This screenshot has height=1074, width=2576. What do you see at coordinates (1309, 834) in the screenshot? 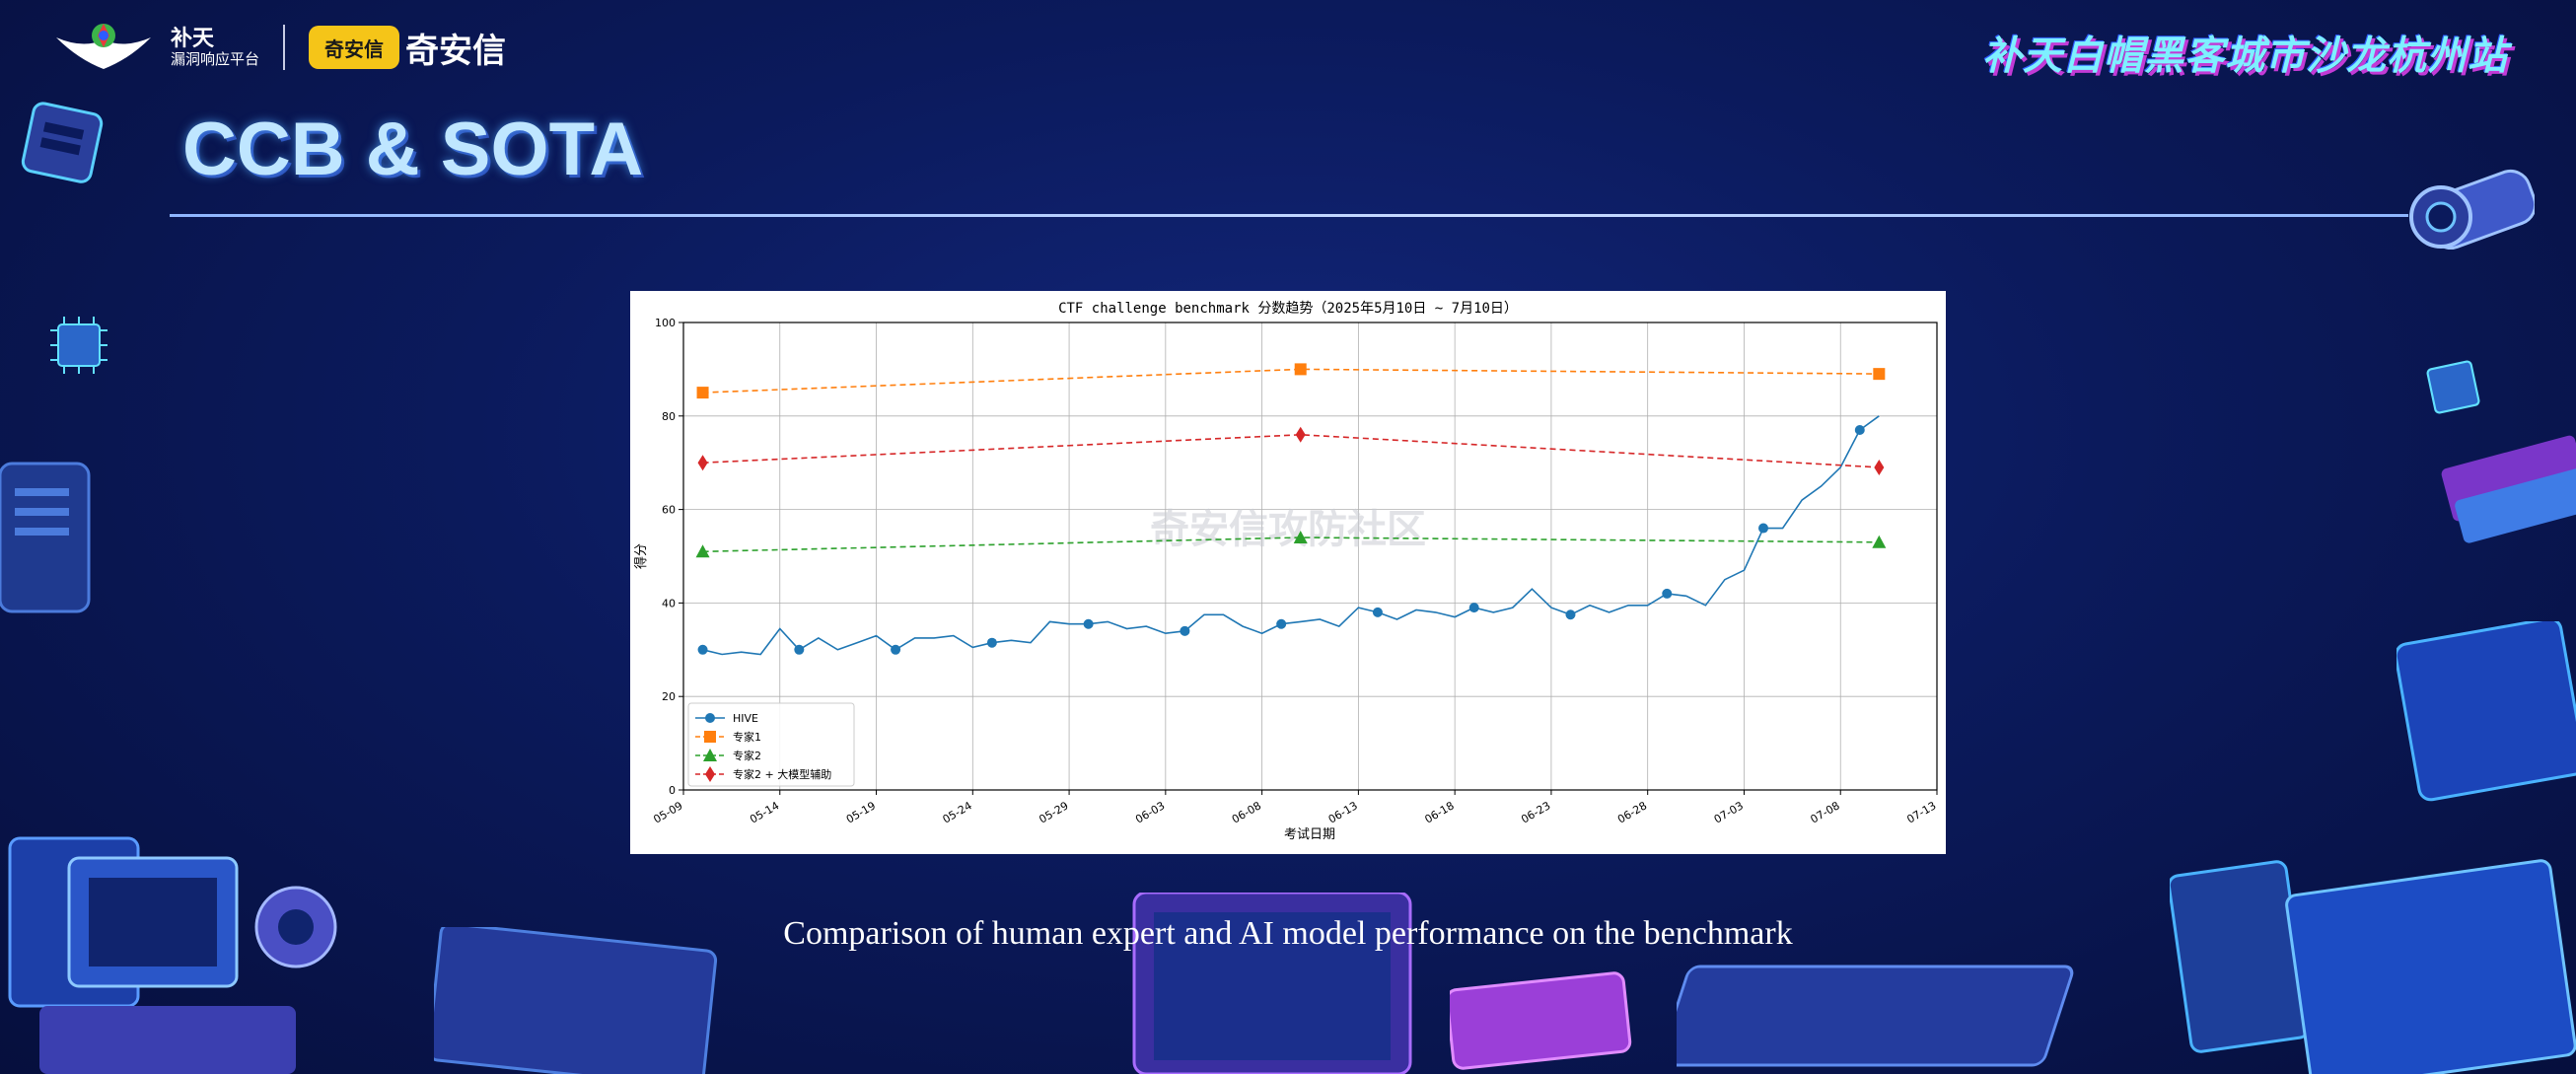
I see `x-axis-label: 考试日期` at bounding box center [1309, 834].